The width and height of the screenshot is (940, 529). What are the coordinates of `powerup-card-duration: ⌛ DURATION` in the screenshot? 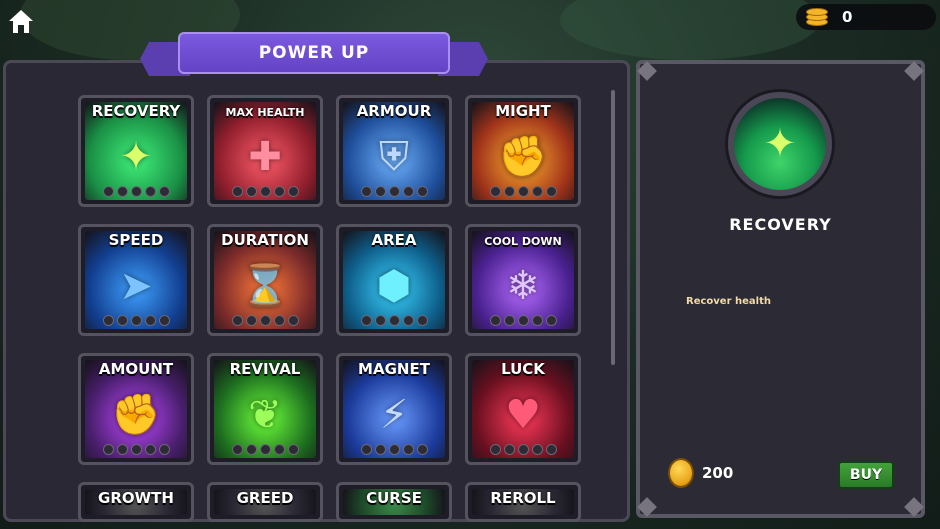 It's located at (265, 280).